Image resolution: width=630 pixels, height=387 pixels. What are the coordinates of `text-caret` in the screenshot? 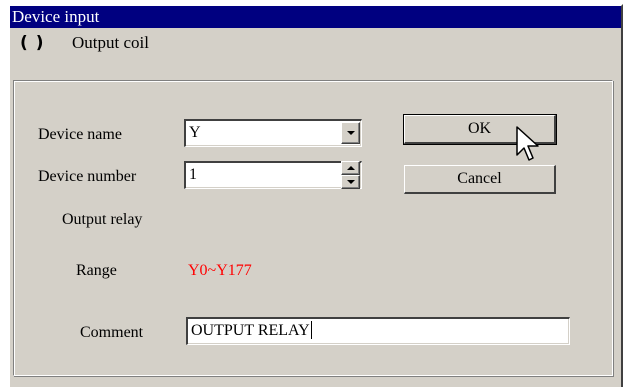 It's located at (311, 330).